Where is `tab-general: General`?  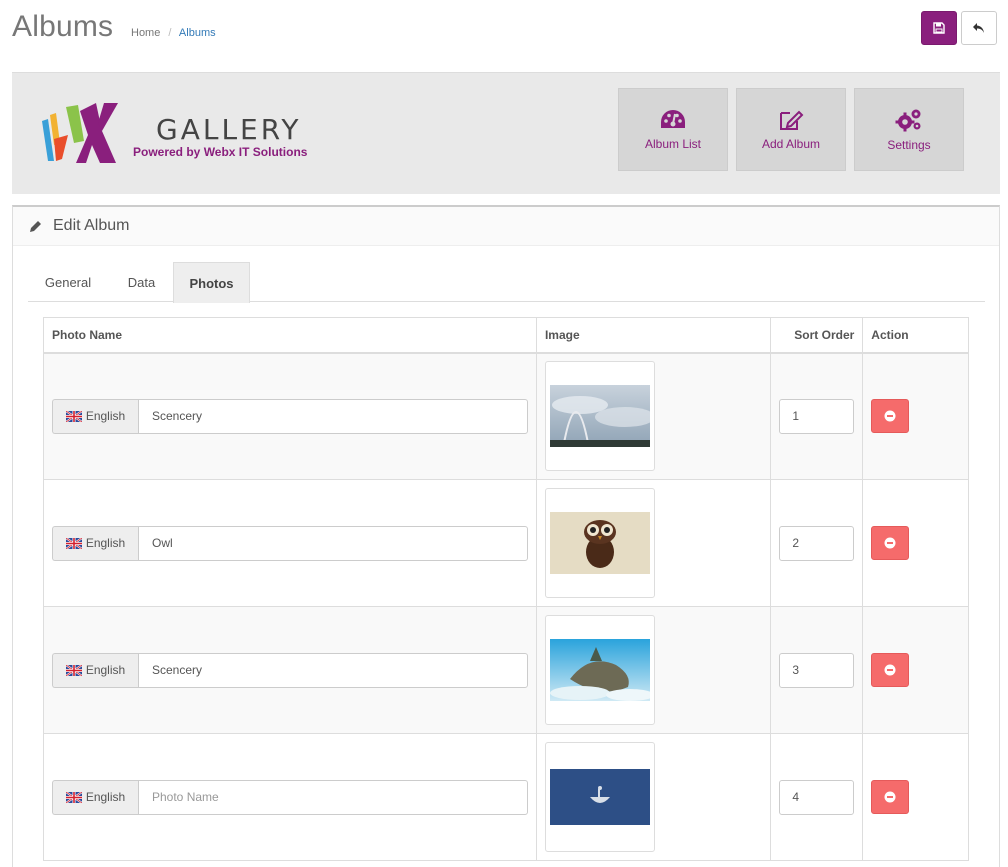
tab-general: General is located at coordinates (68, 282).